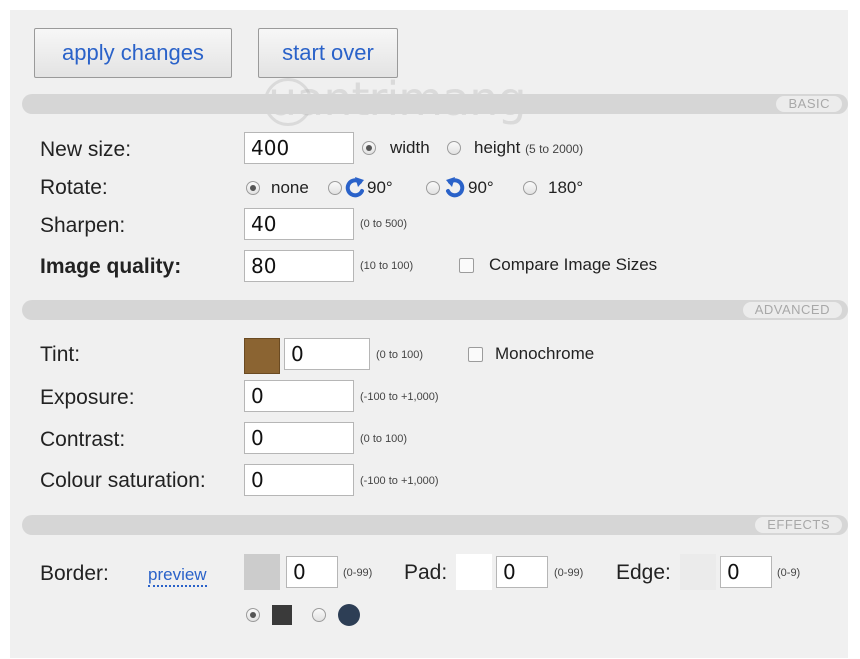 The image size is (860, 659). What do you see at coordinates (399, 481) in the screenshot?
I see `colour-saturation-range-hint: (-100 to +1,000)` at bounding box center [399, 481].